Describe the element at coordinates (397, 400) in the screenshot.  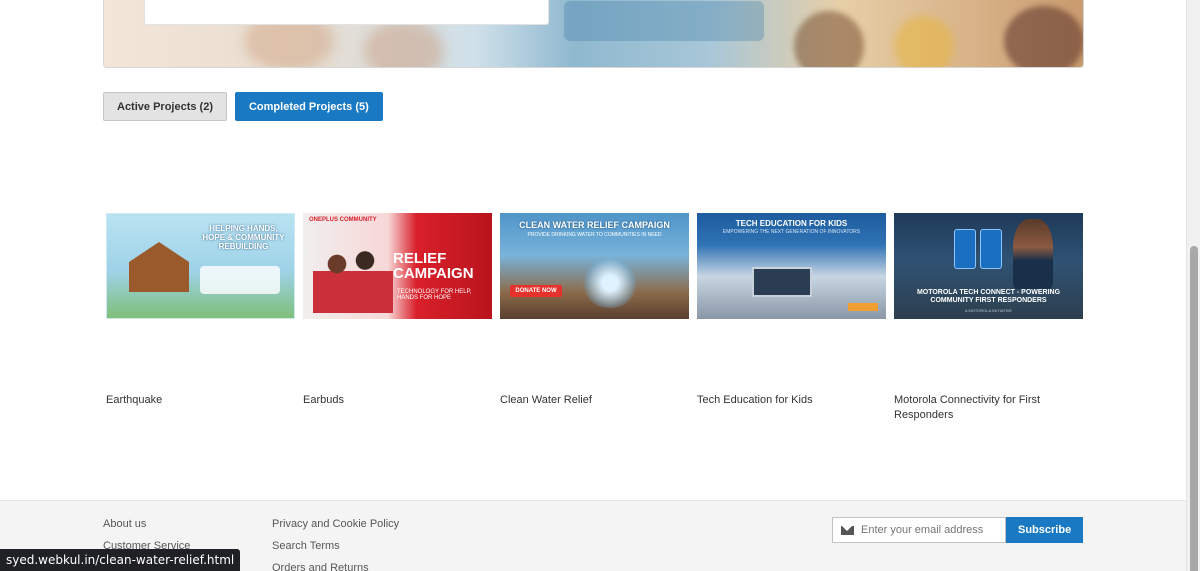
I see `project-name: Earbuds` at that location.